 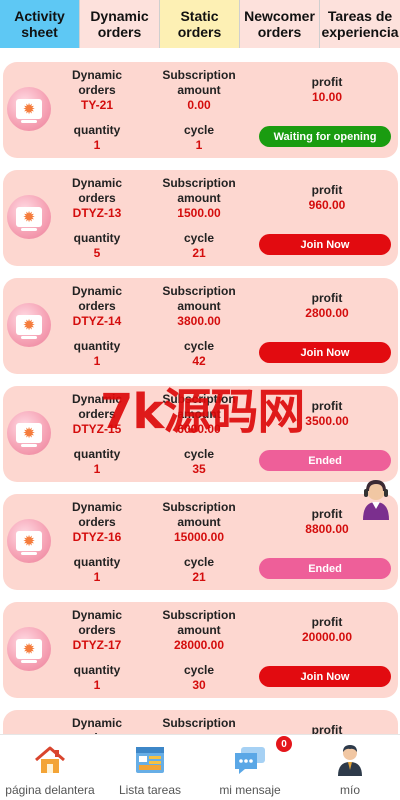 What do you see at coordinates (199, 145) in the screenshot?
I see `cycle-value: 1` at bounding box center [199, 145].